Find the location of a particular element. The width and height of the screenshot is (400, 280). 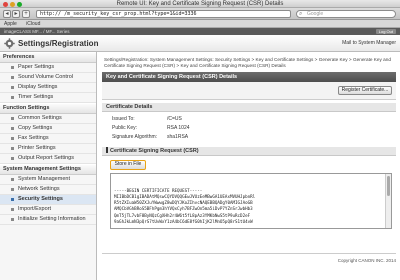

sidebar-item-copy-settings: Copy Settings is located at coordinates (48, 129).